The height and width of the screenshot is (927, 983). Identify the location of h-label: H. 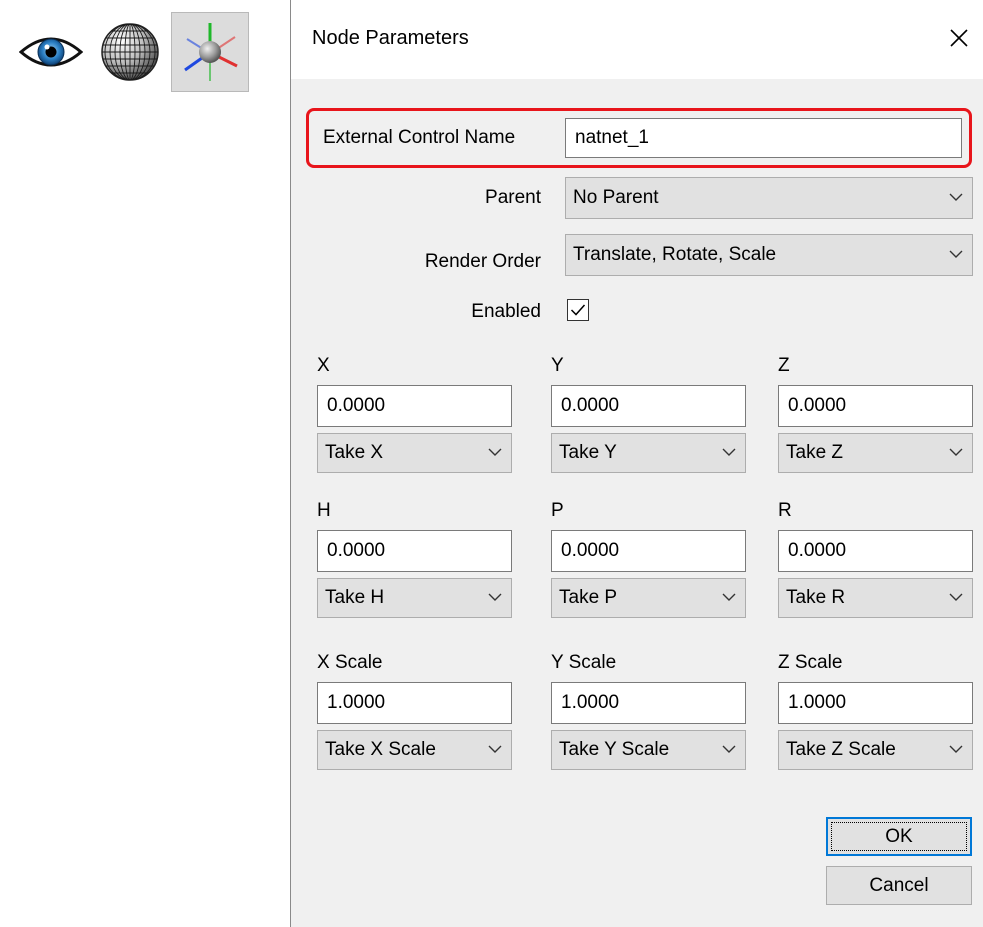
(324, 510).